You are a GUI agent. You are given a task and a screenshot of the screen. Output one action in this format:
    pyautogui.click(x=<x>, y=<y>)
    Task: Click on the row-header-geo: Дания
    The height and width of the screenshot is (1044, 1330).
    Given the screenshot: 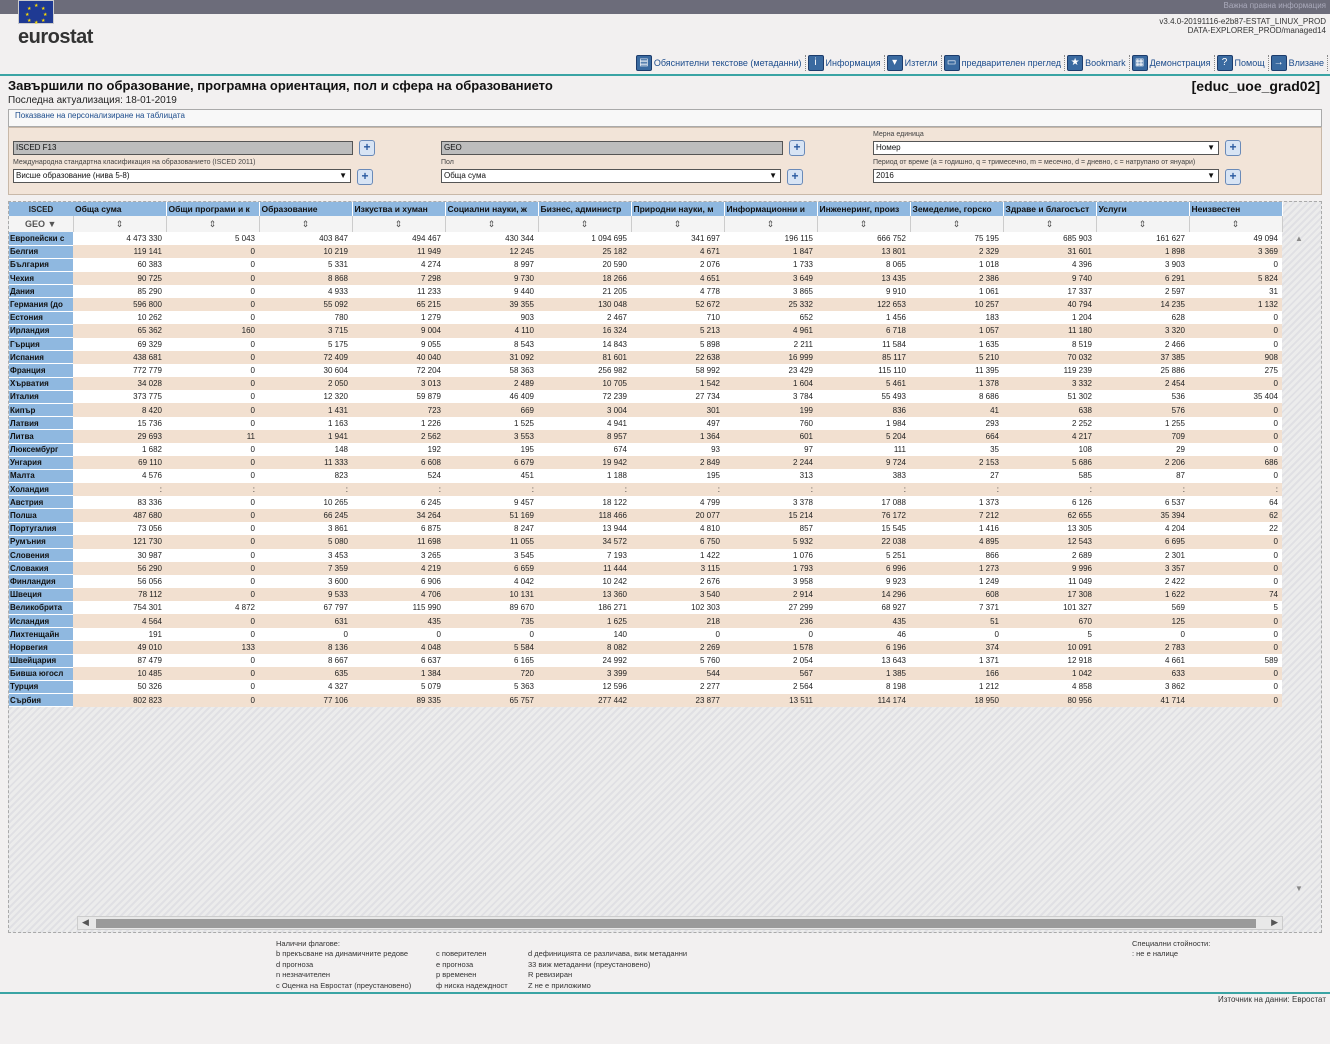 What is the action you would take?
    pyautogui.click(x=41, y=291)
    